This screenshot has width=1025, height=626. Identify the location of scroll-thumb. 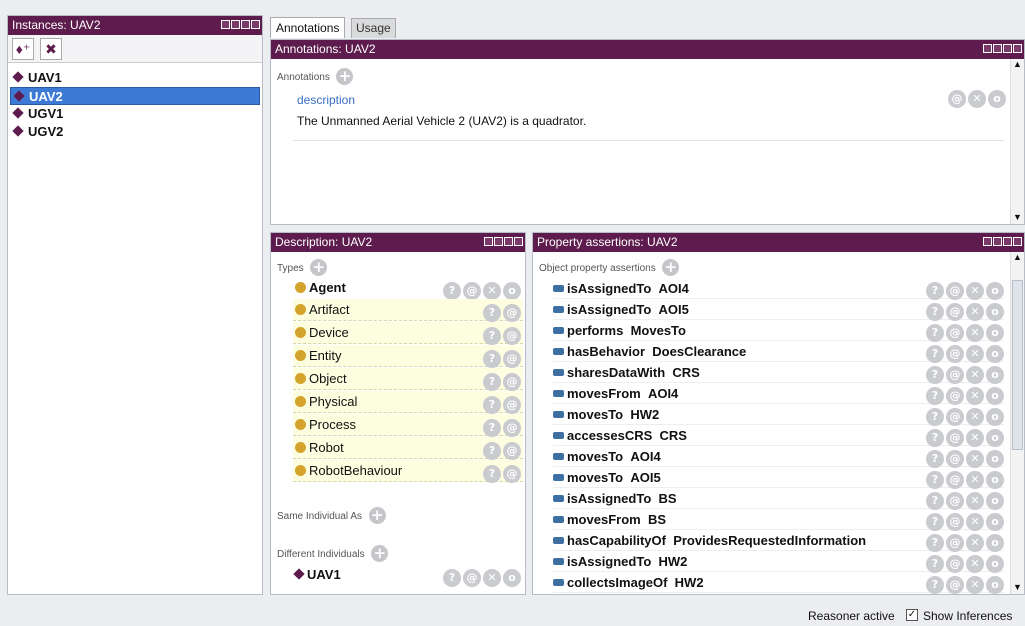
(1017, 365).